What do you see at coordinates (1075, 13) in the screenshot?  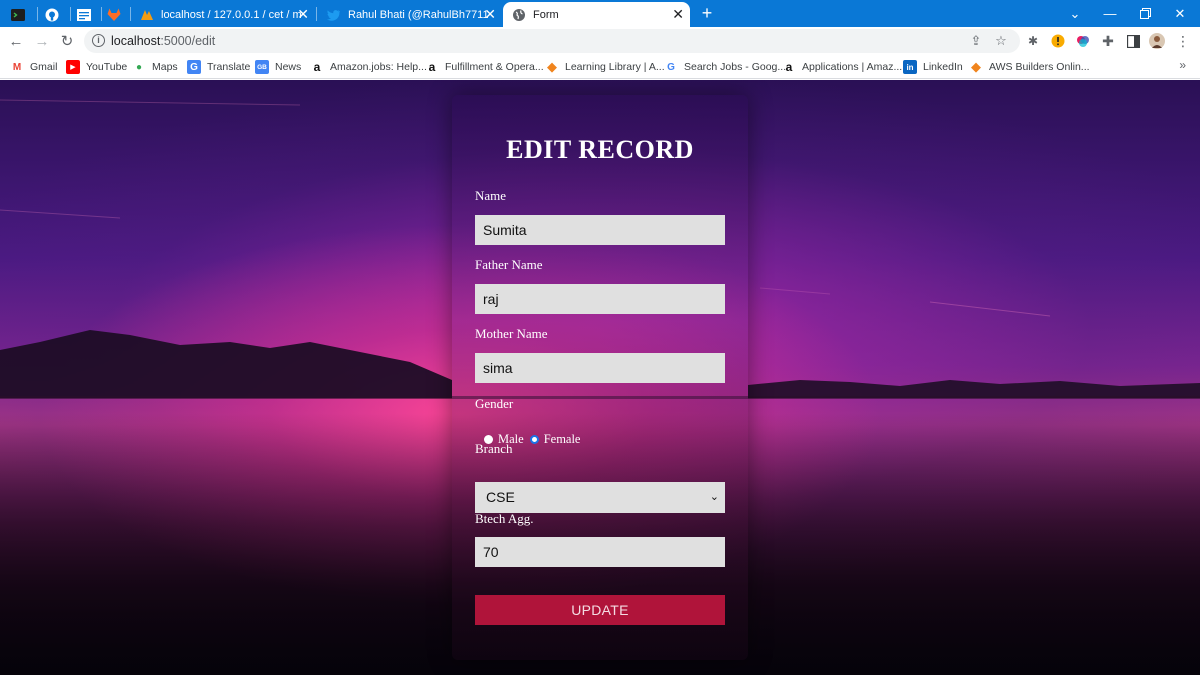 I see `tab-search-icon: ⌄` at bounding box center [1075, 13].